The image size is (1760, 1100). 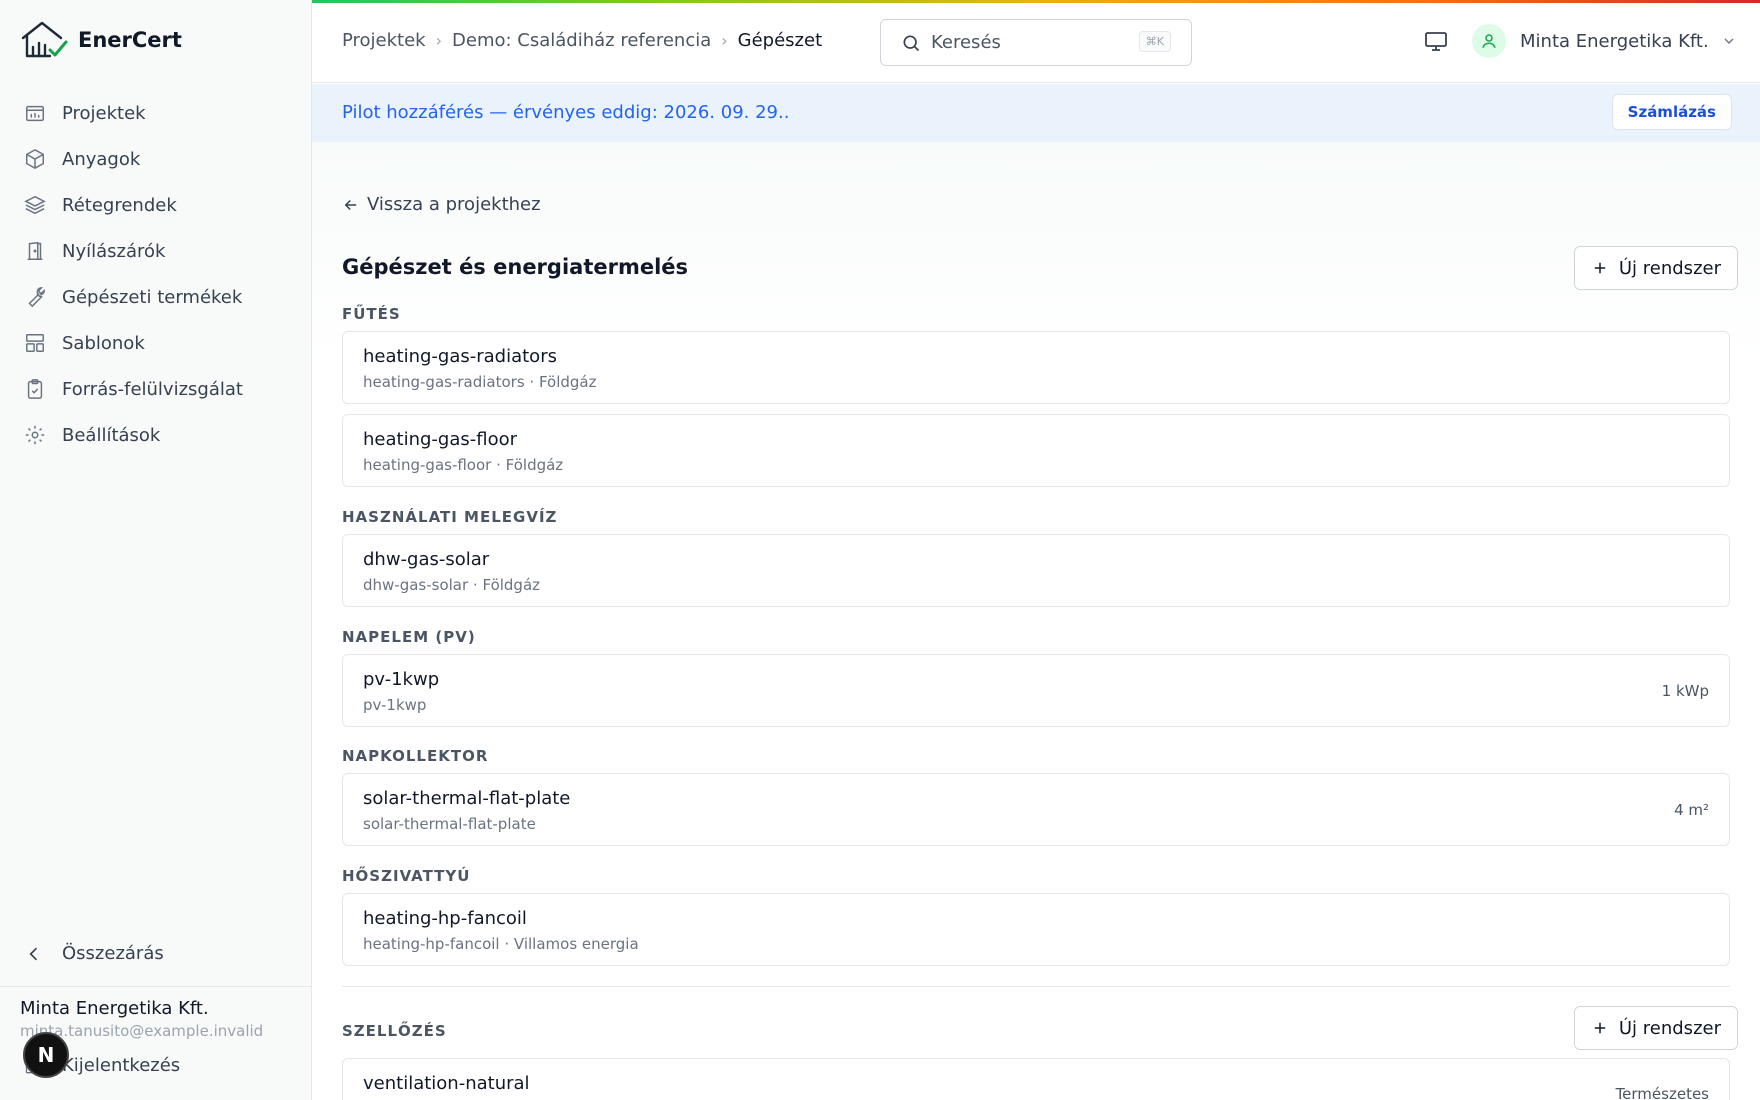 I want to click on clipboard-check-icon, so click(x=35, y=389).